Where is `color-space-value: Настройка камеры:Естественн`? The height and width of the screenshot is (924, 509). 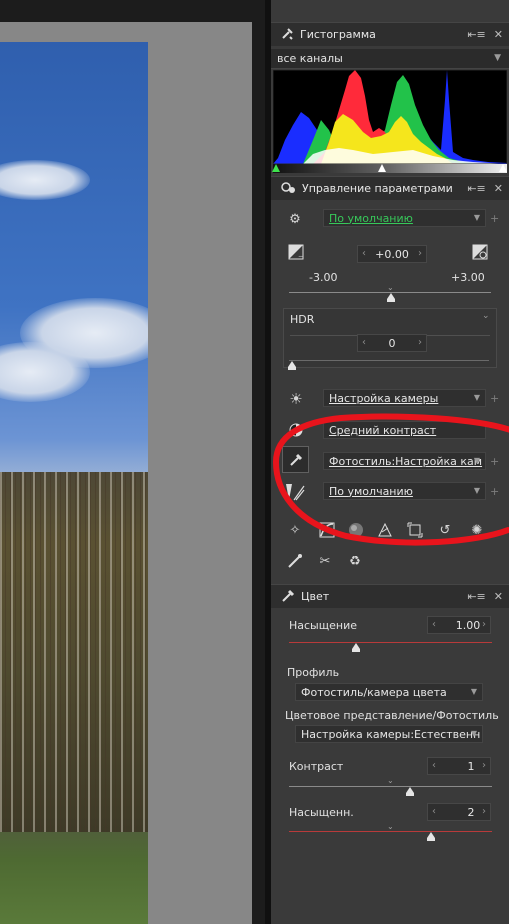 color-space-value: Настройка камеры:Естественн is located at coordinates (391, 734).